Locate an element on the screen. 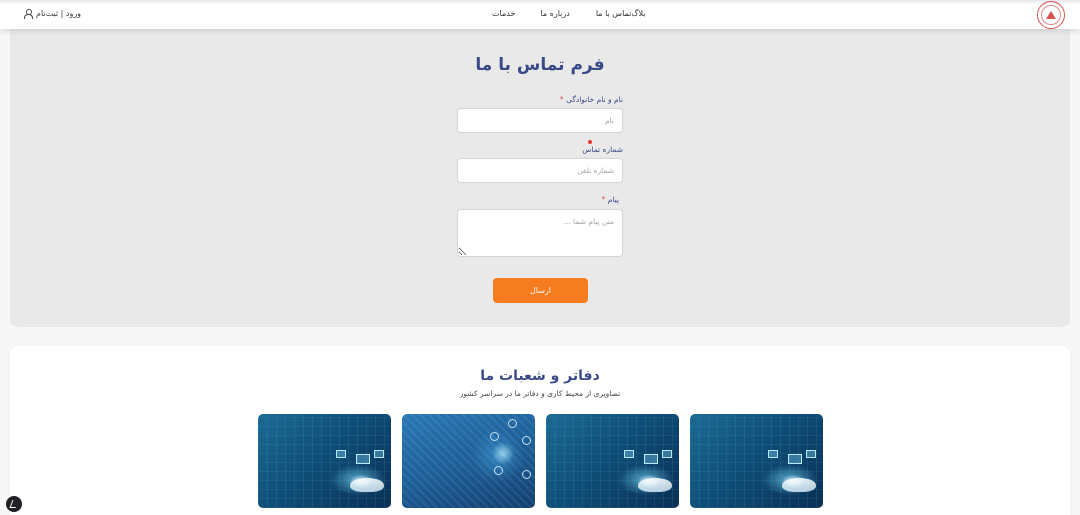 This screenshot has height=515, width=1080. submit-button: ارسال is located at coordinates (540, 290).